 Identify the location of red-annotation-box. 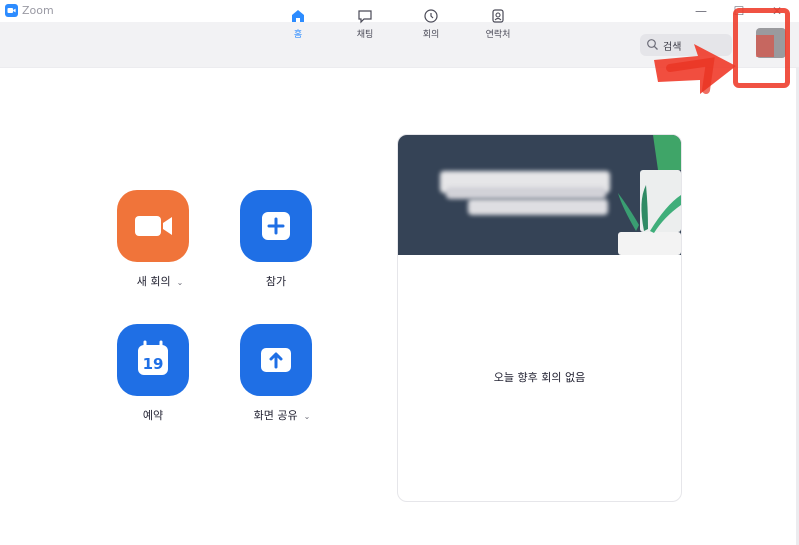
(761, 48).